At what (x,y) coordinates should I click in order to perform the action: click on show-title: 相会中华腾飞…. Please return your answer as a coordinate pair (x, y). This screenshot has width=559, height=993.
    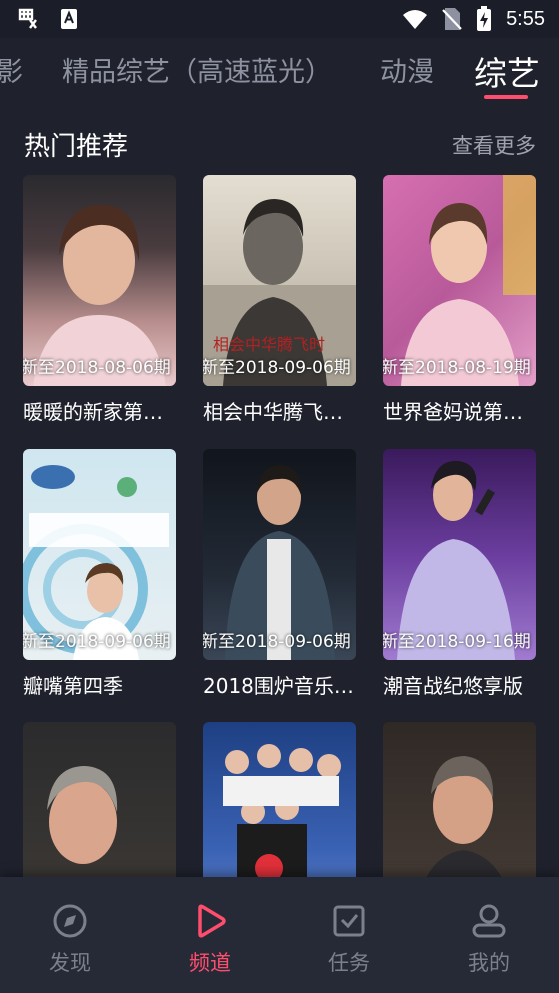
    Looking at the image, I should click on (283, 410).